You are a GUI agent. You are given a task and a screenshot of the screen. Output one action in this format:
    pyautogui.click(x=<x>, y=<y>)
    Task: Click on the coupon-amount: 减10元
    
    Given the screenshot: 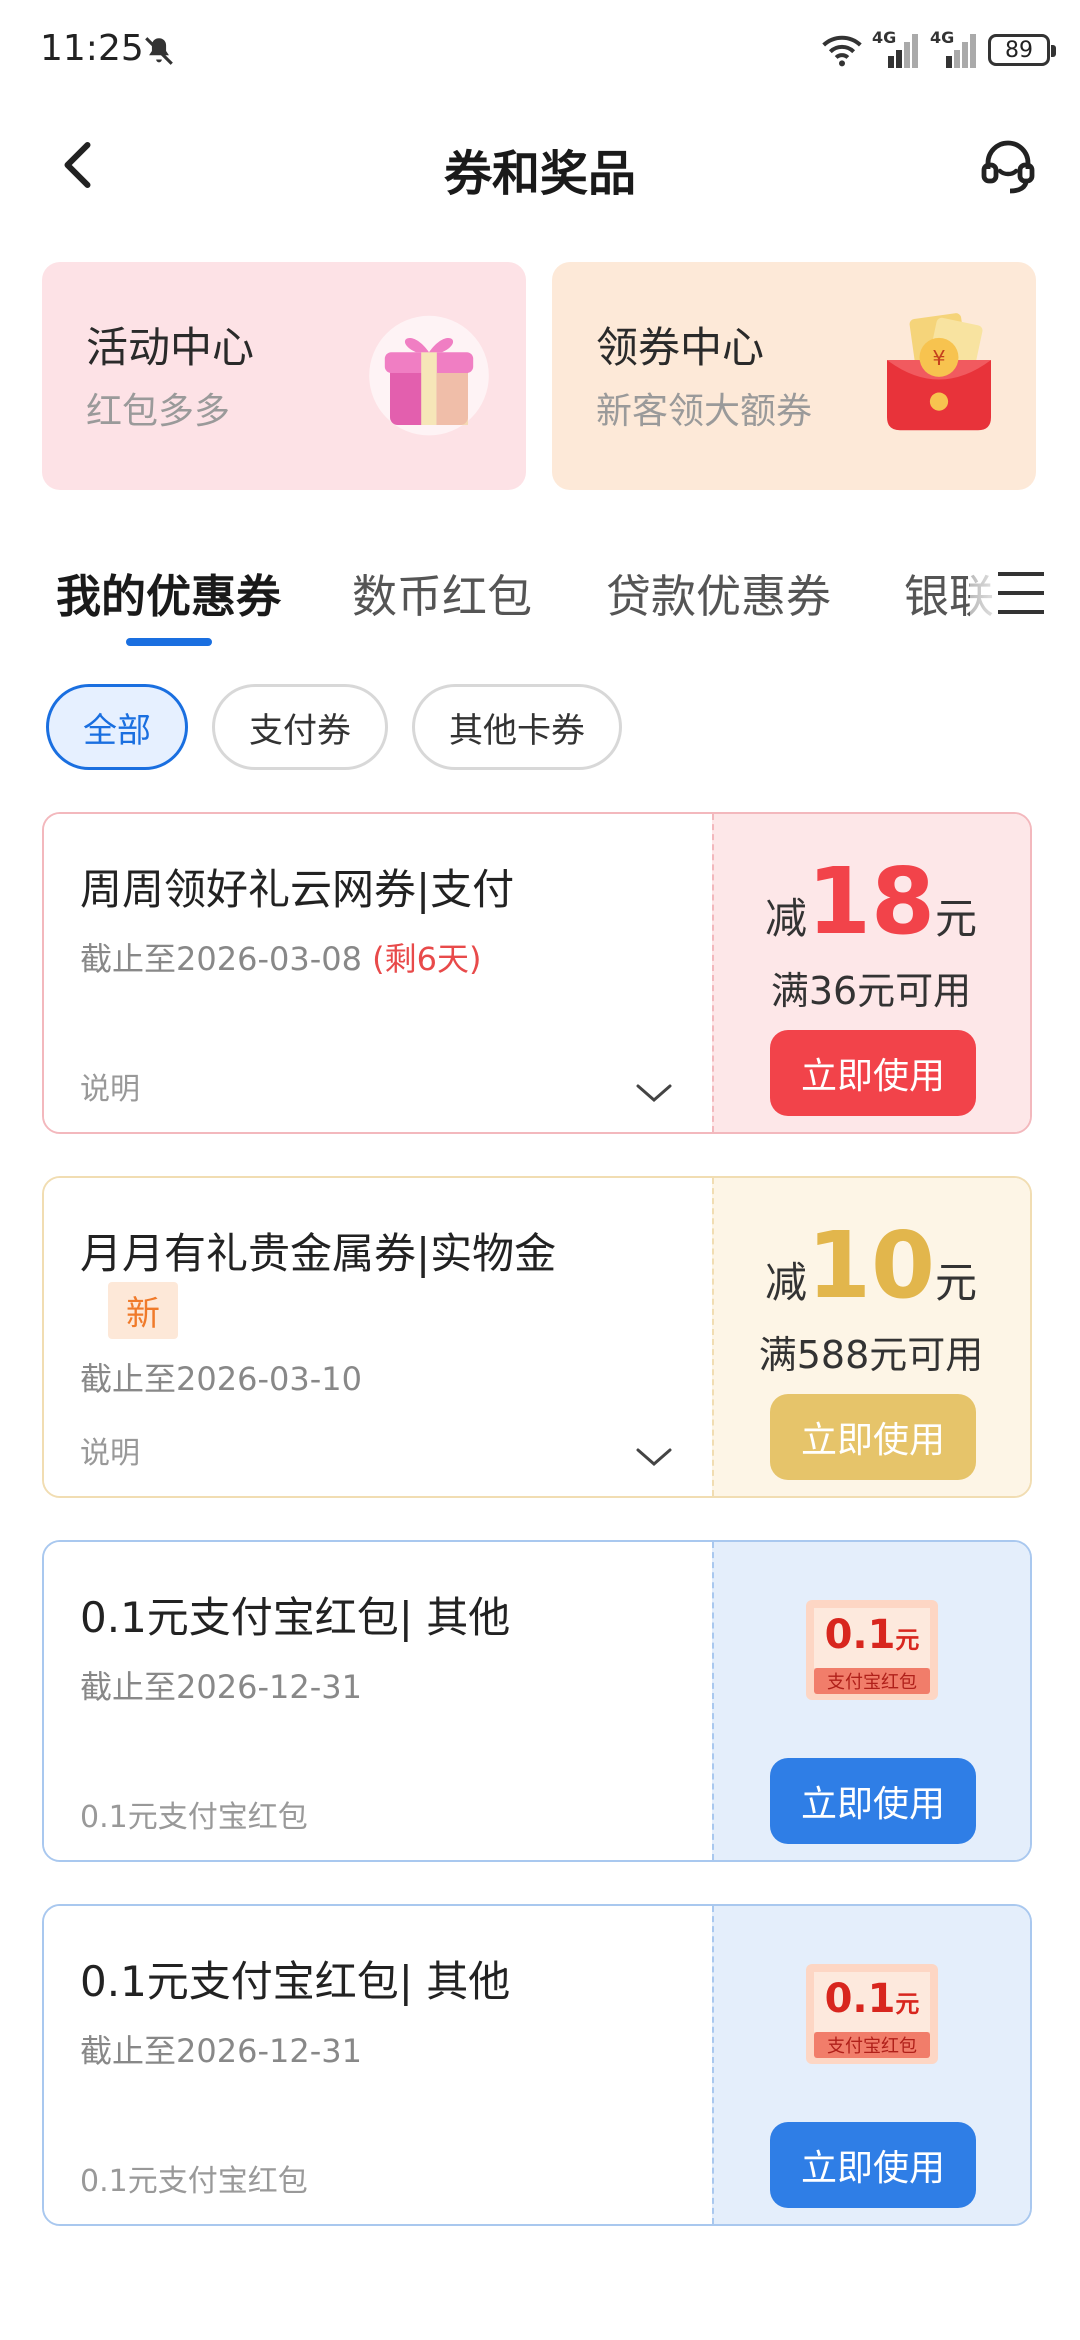 What is the action you would take?
    pyautogui.click(x=871, y=1265)
    